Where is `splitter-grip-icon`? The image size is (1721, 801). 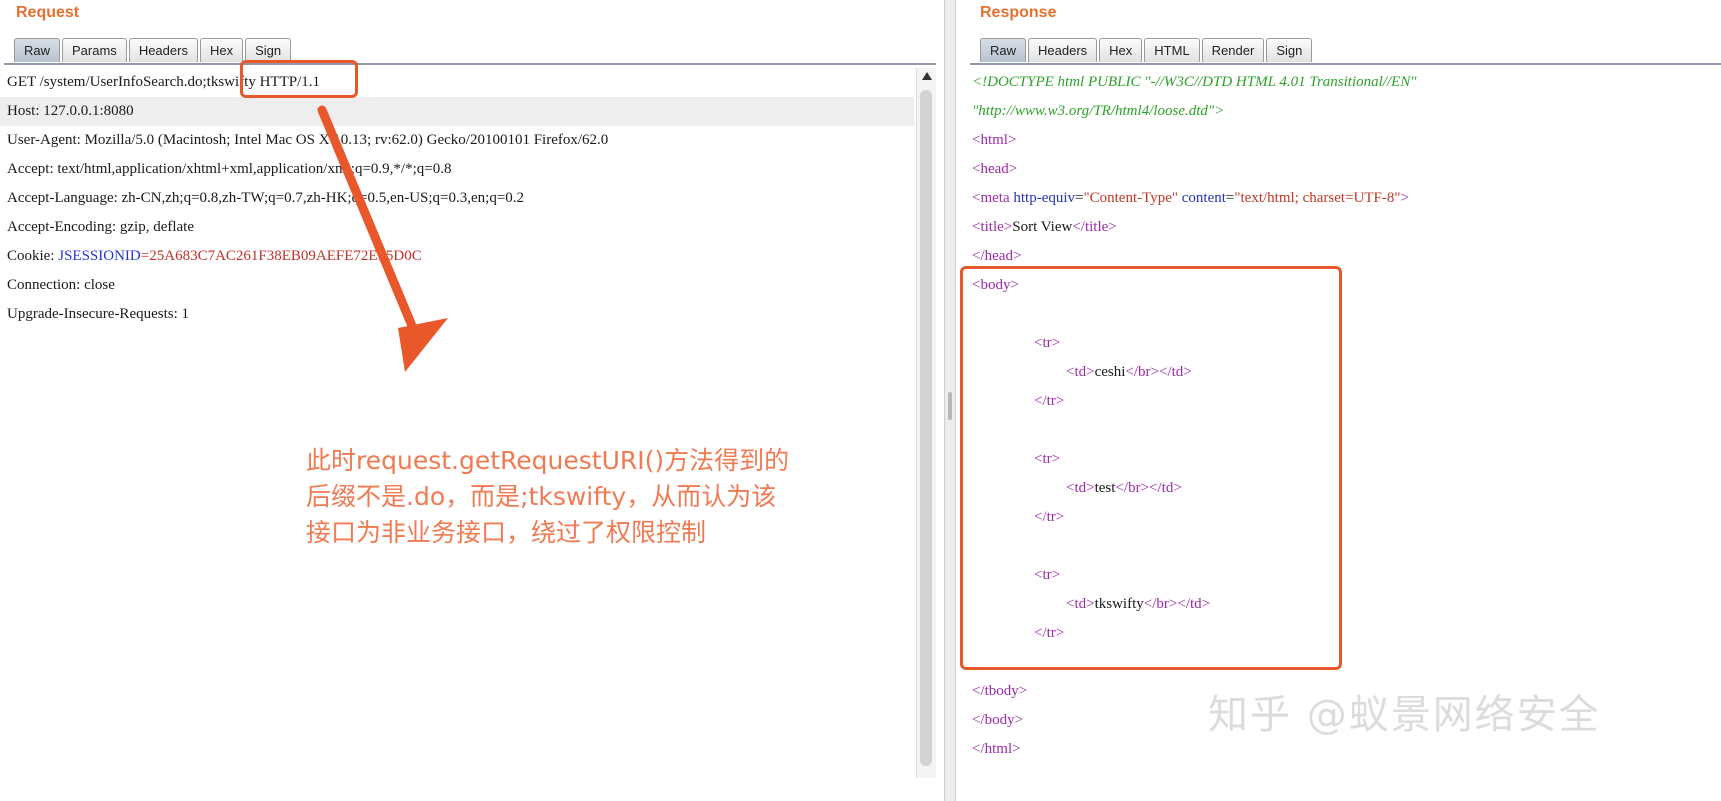
splitter-grip-icon is located at coordinates (950, 406).